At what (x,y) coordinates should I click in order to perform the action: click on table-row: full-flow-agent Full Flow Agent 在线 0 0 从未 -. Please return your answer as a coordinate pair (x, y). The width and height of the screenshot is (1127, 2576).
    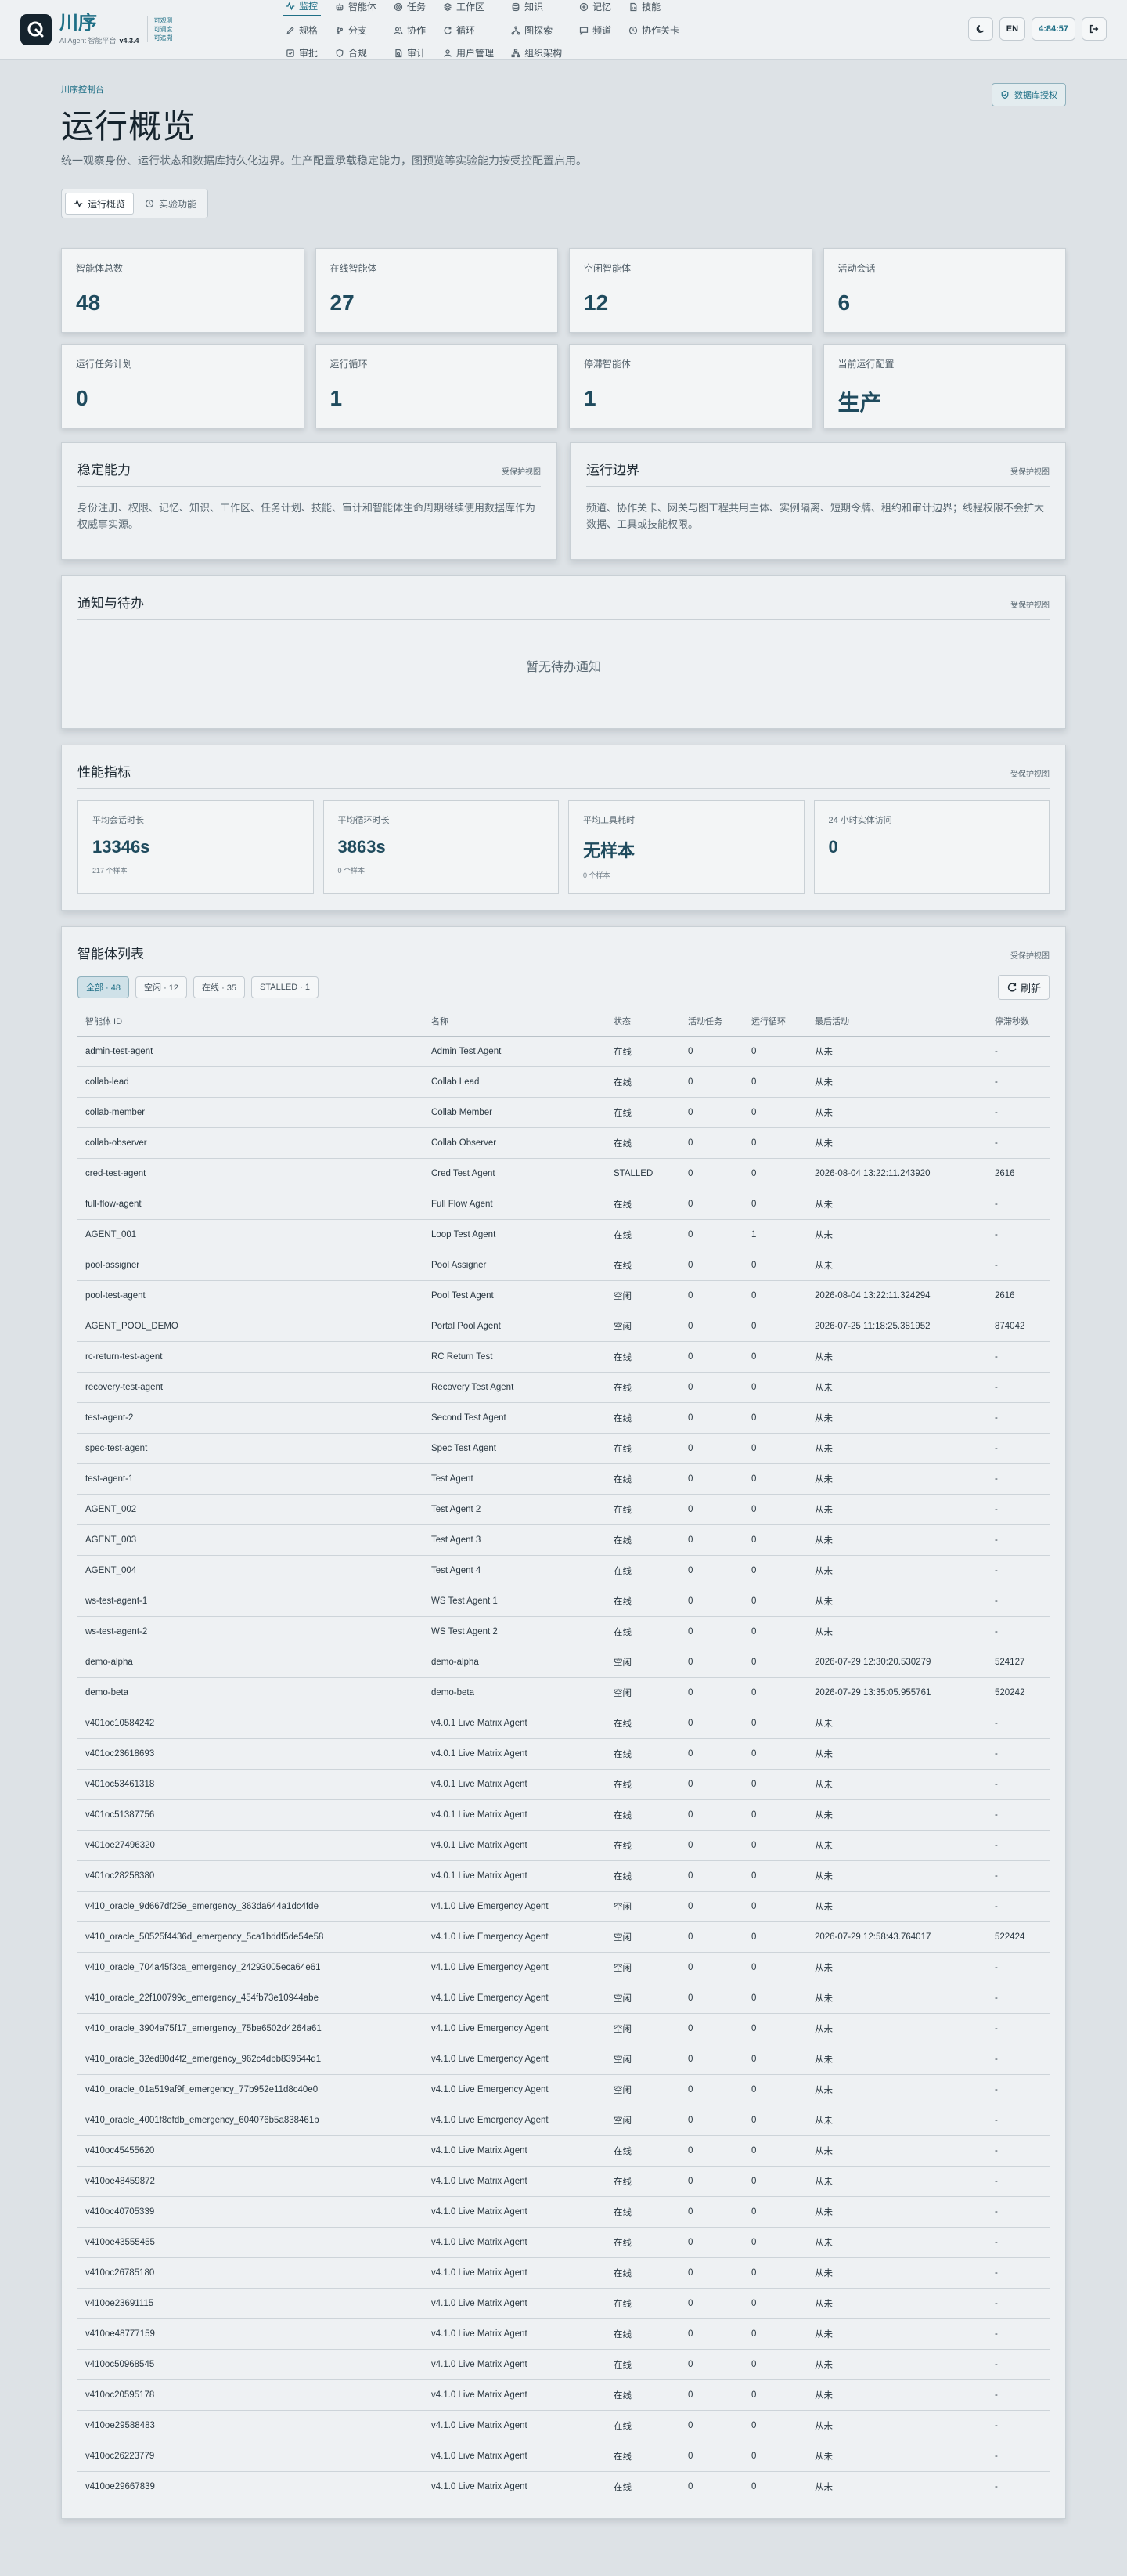
    Looking at the image, I should click on (563, 1204).